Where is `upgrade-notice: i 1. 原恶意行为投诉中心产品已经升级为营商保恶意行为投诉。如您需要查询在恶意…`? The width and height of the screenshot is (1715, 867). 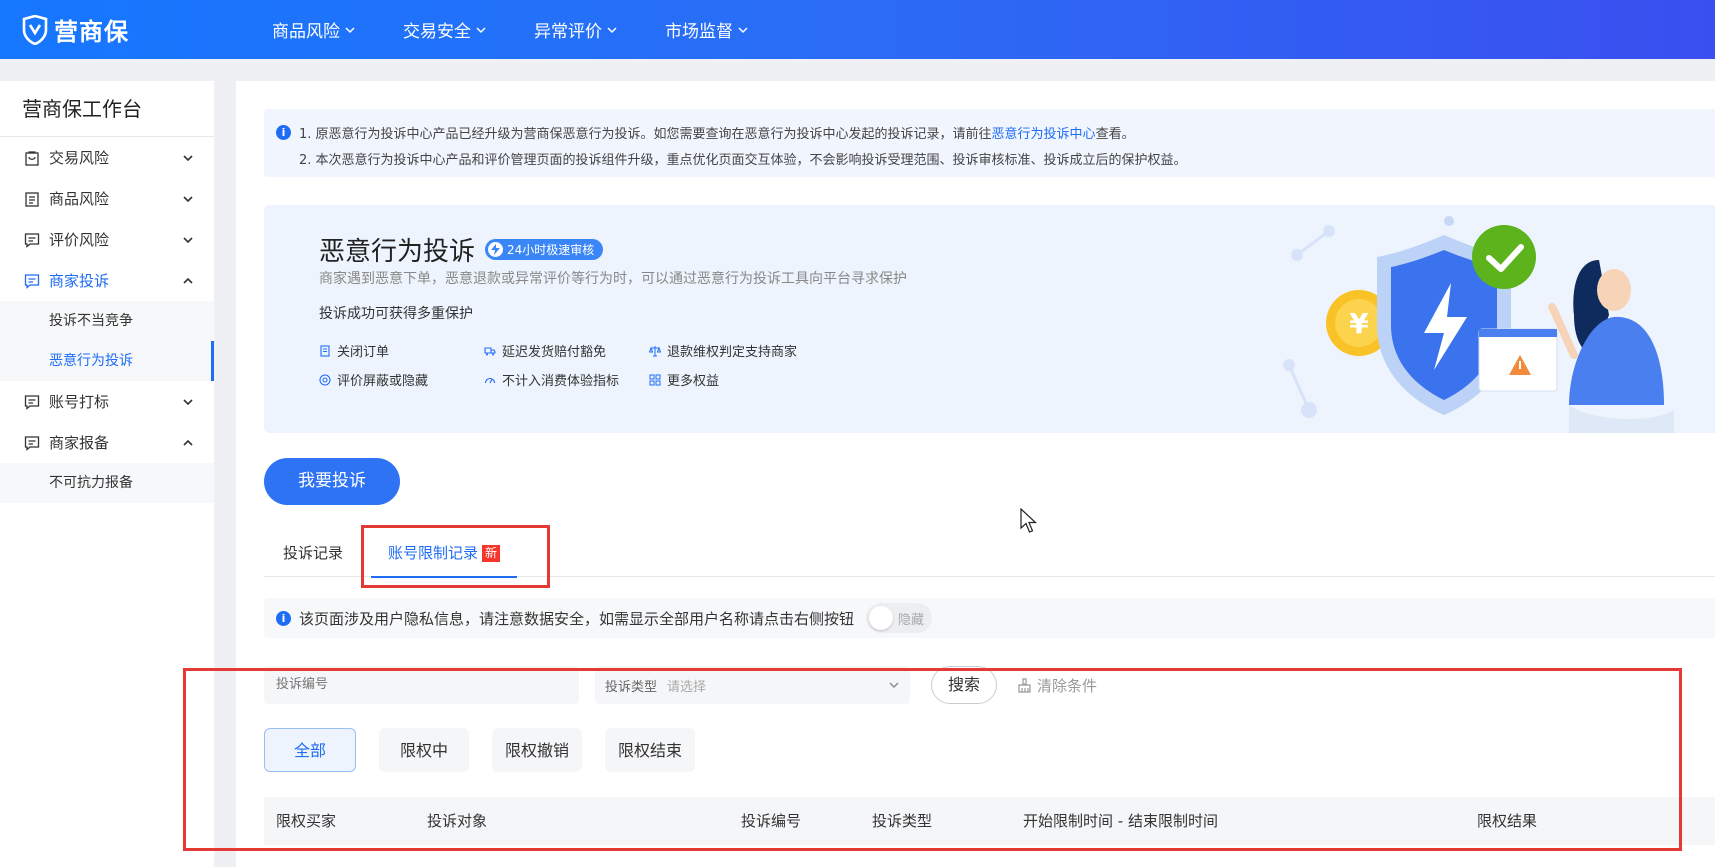 upgrade-notice: i 1. 原恶意行为投诉中心产品已经升级为营商保恶意行为投诉。如您需要查询在恶意… is located at coordinates (989, 143).